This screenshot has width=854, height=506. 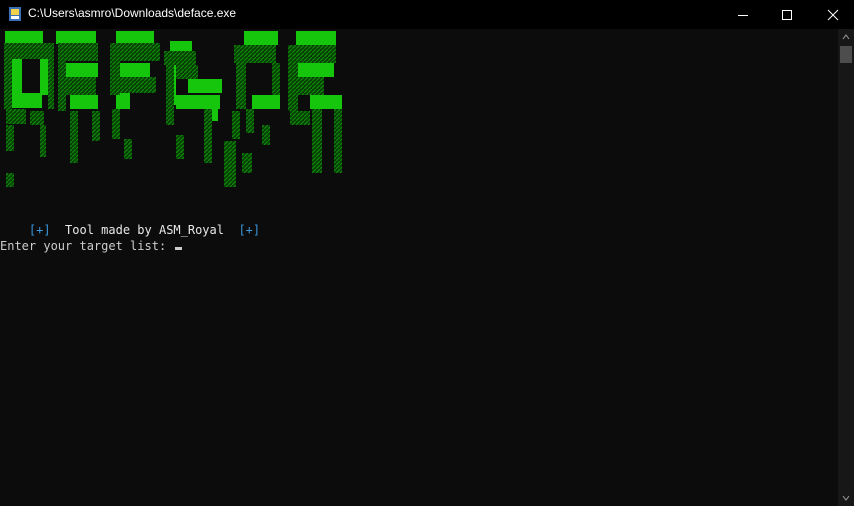 What do you see at coordinates (179, 248) in the screenshot?
I see `text-cursor` at bounding box center [179, 248].